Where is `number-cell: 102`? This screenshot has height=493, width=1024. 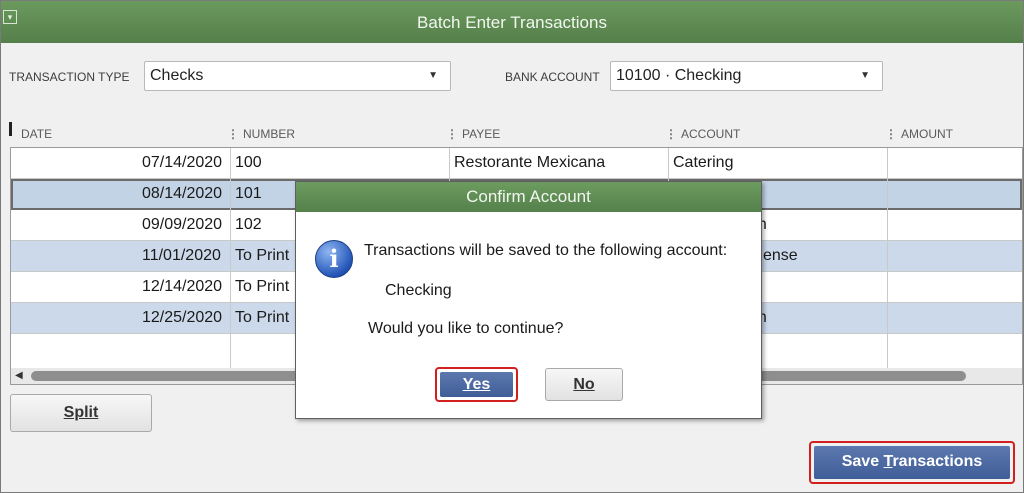 number-cell: 102 is located at coordinates (248, 225).